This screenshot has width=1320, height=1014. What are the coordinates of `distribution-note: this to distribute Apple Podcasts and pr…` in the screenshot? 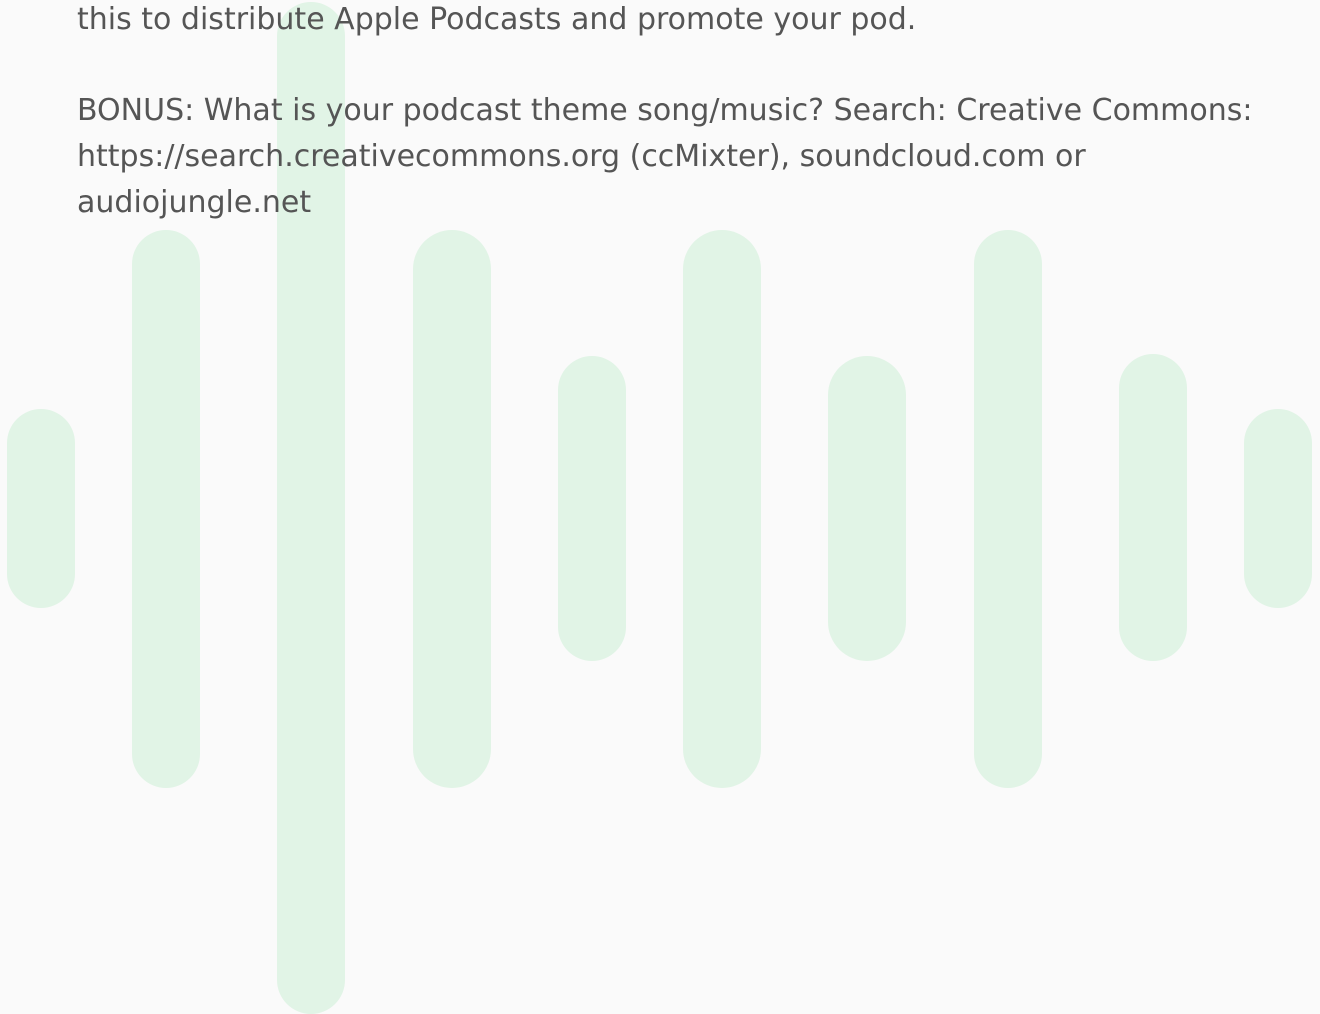 It's located at (497, 19).